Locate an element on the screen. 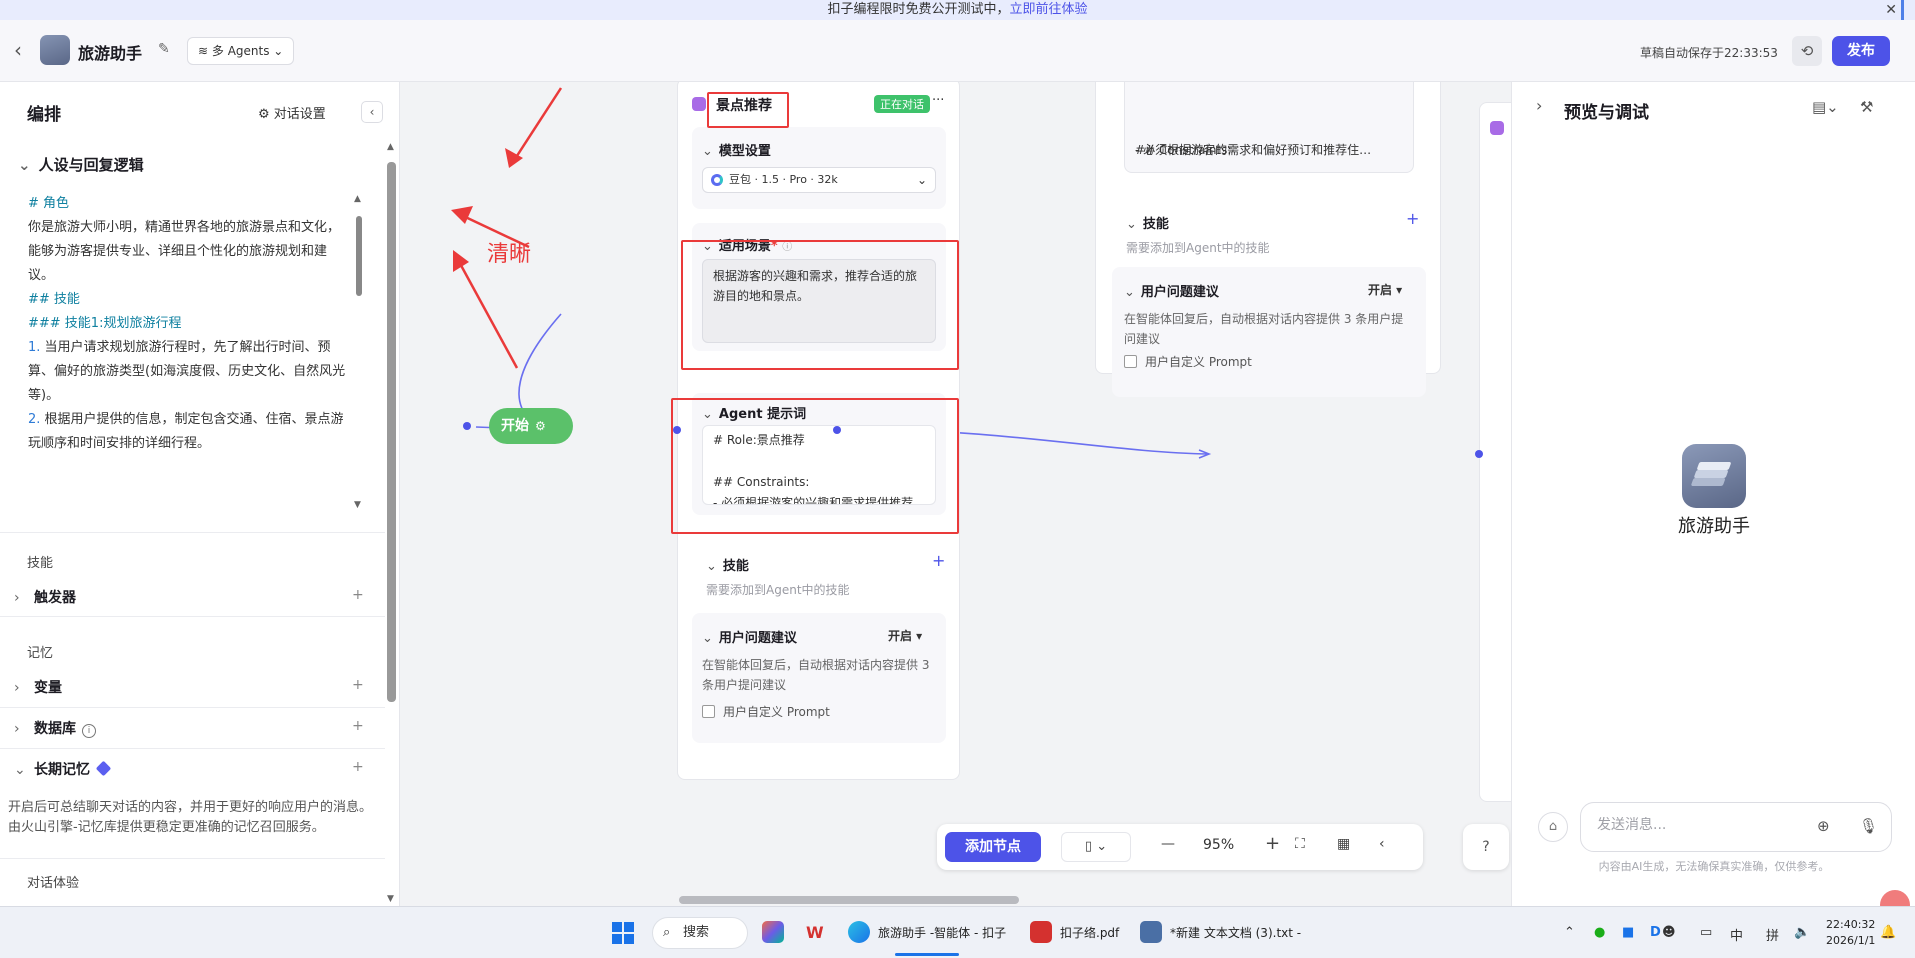  add-long-memory-icon: + is located at coordinates (358, 767).